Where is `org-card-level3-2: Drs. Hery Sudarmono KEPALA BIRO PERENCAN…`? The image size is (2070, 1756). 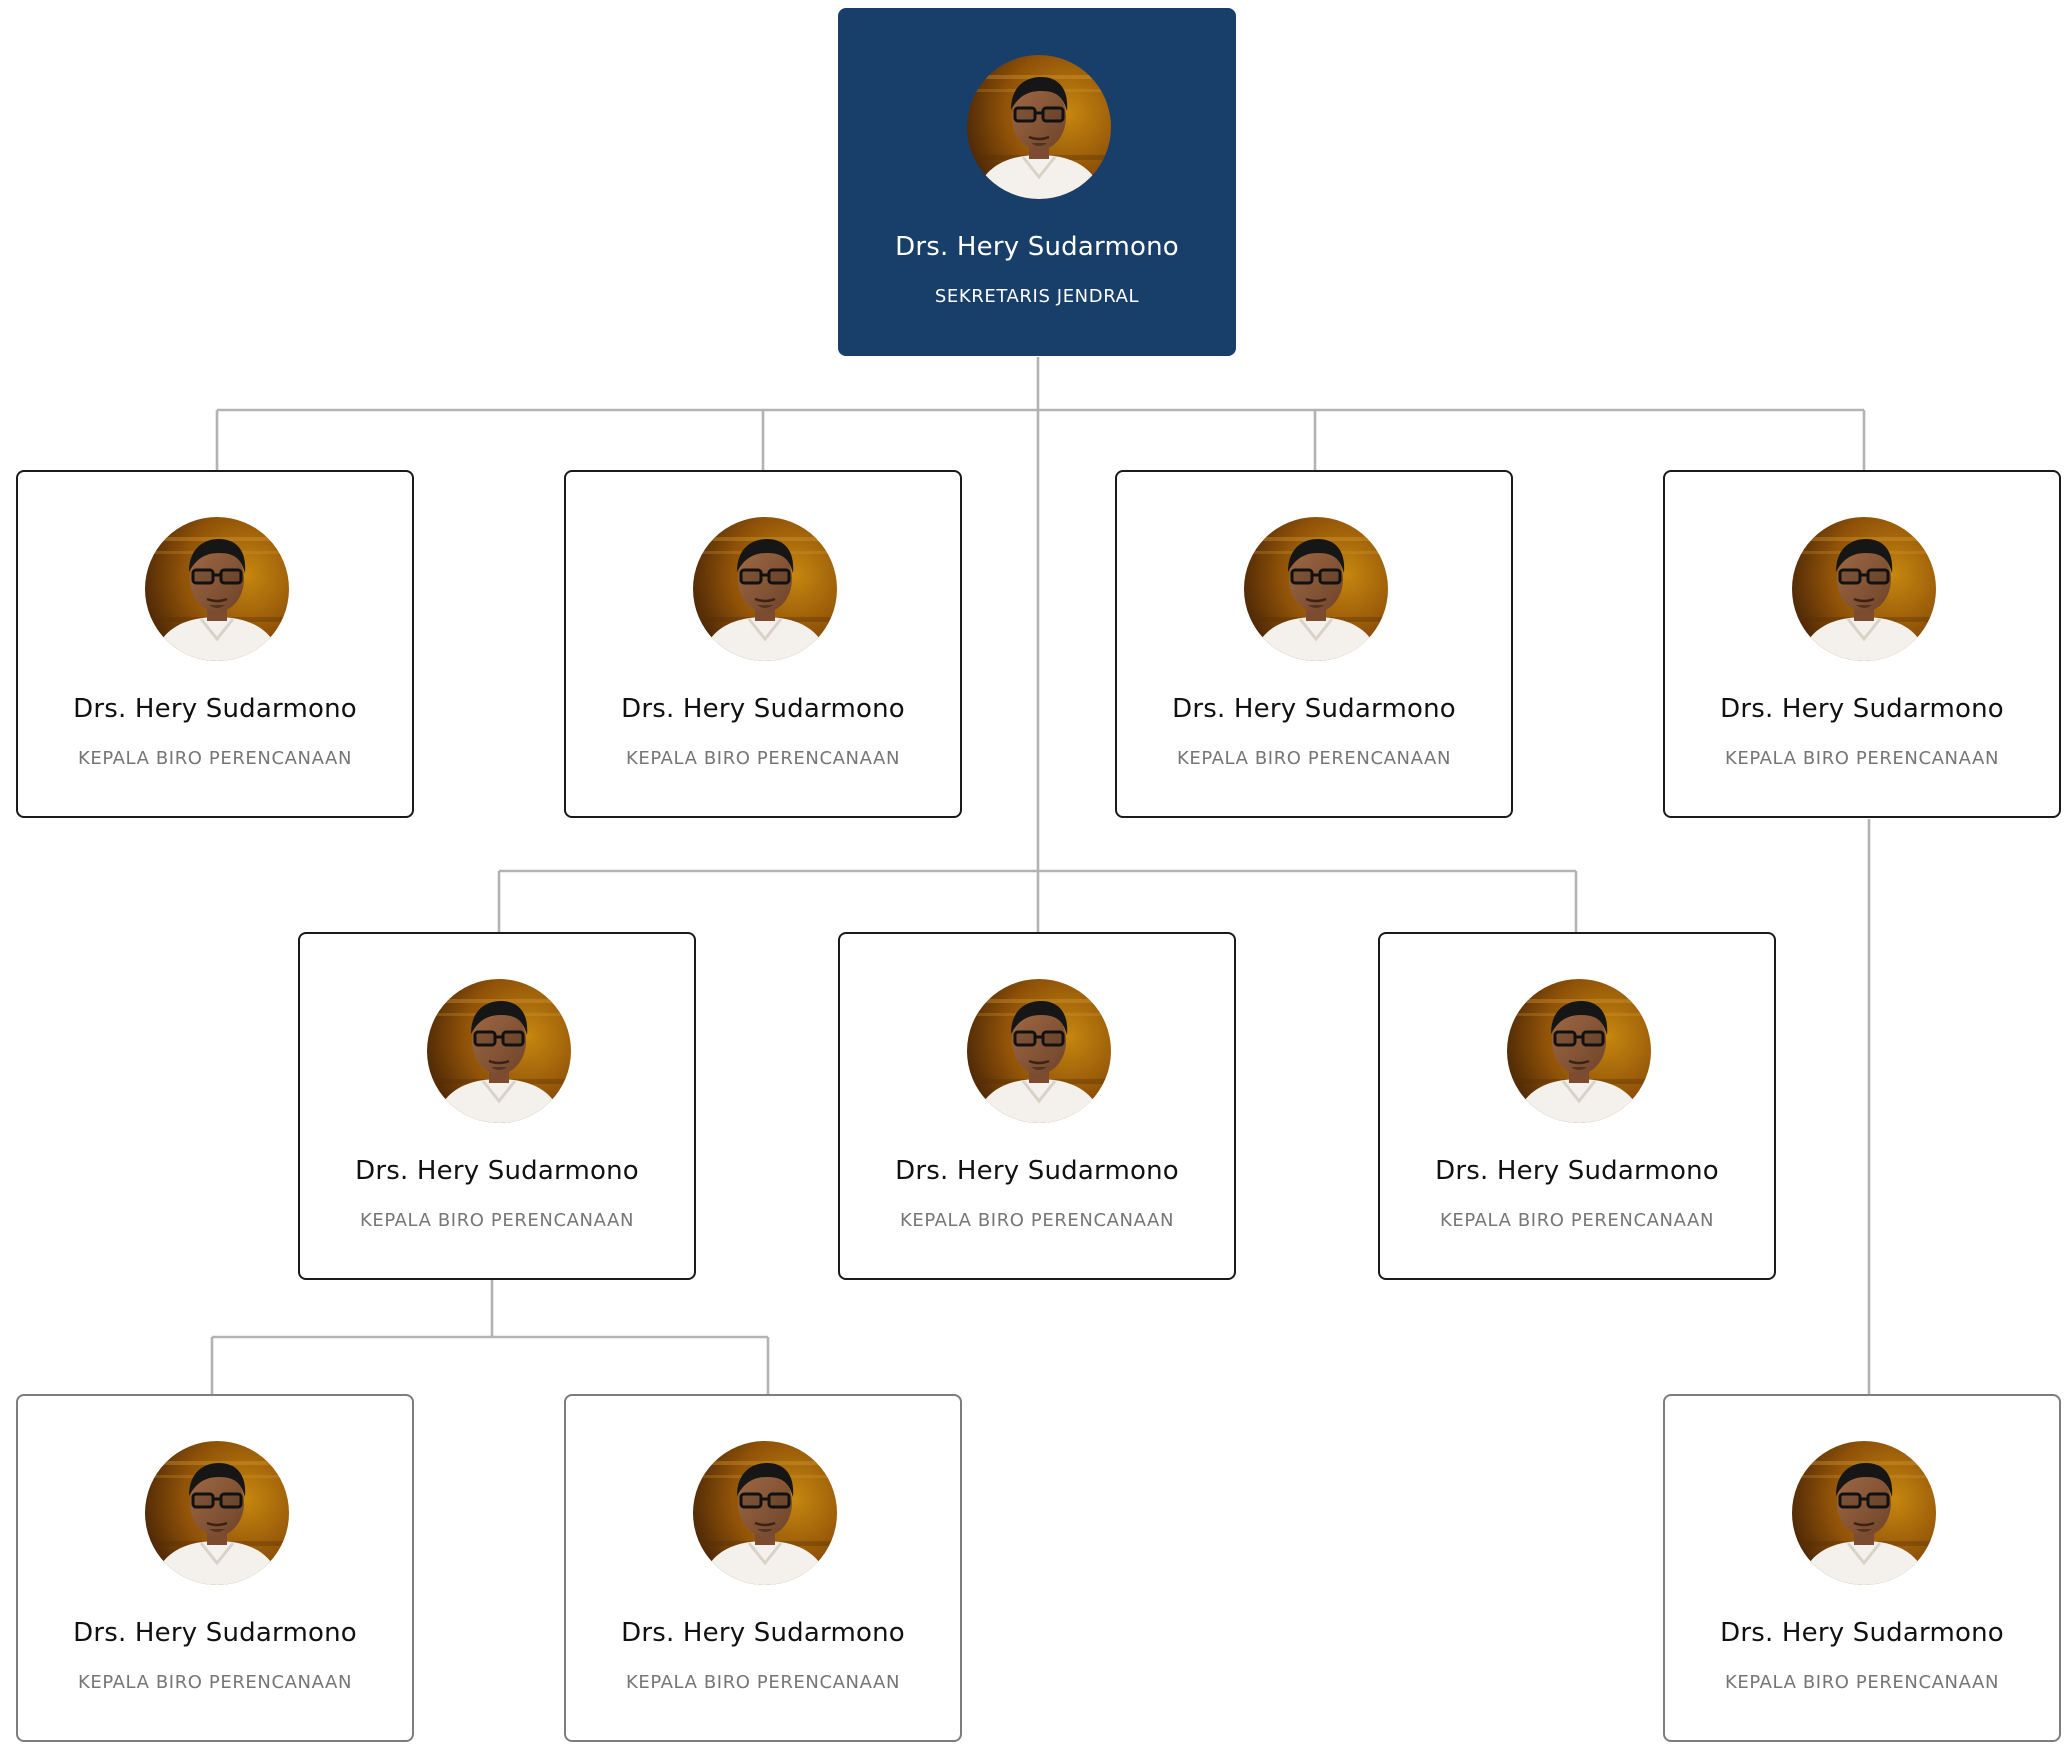 org-card-level3-2: Drs. Hery Sudarmono KEPALA BIRO PERENCAN… is located at coordinates (1037, 1106).